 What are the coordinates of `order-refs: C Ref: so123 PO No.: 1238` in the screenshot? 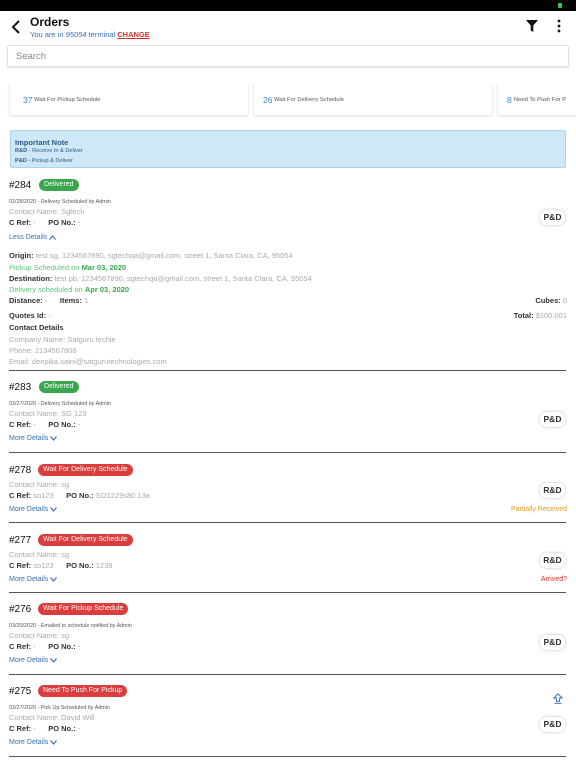 It's located at (61, 565).